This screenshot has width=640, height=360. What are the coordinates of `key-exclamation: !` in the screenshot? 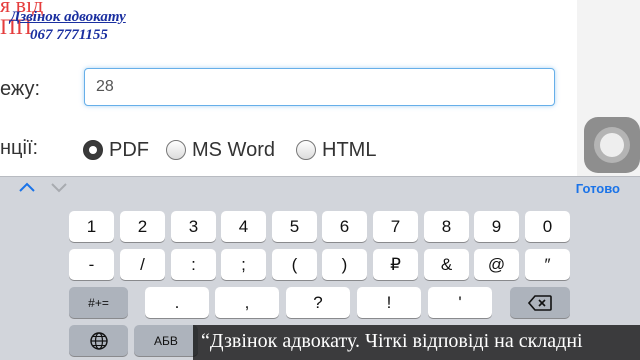 It's located at (389, 302).